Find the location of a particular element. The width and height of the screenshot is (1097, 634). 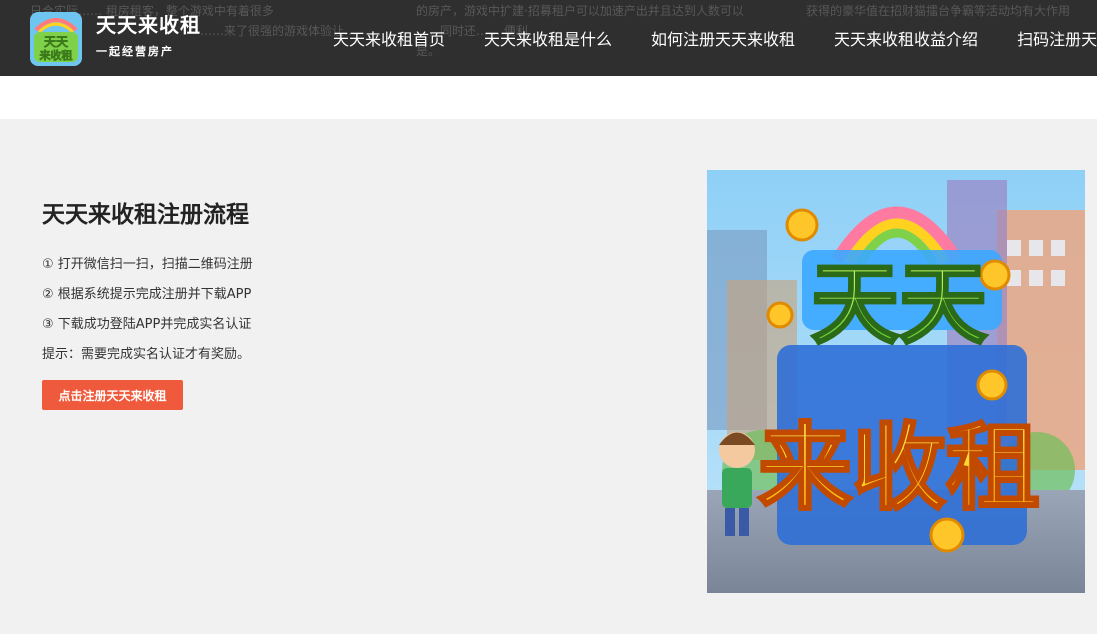

hero-logo-line1: 天天 is located at coordinates (899, 304).